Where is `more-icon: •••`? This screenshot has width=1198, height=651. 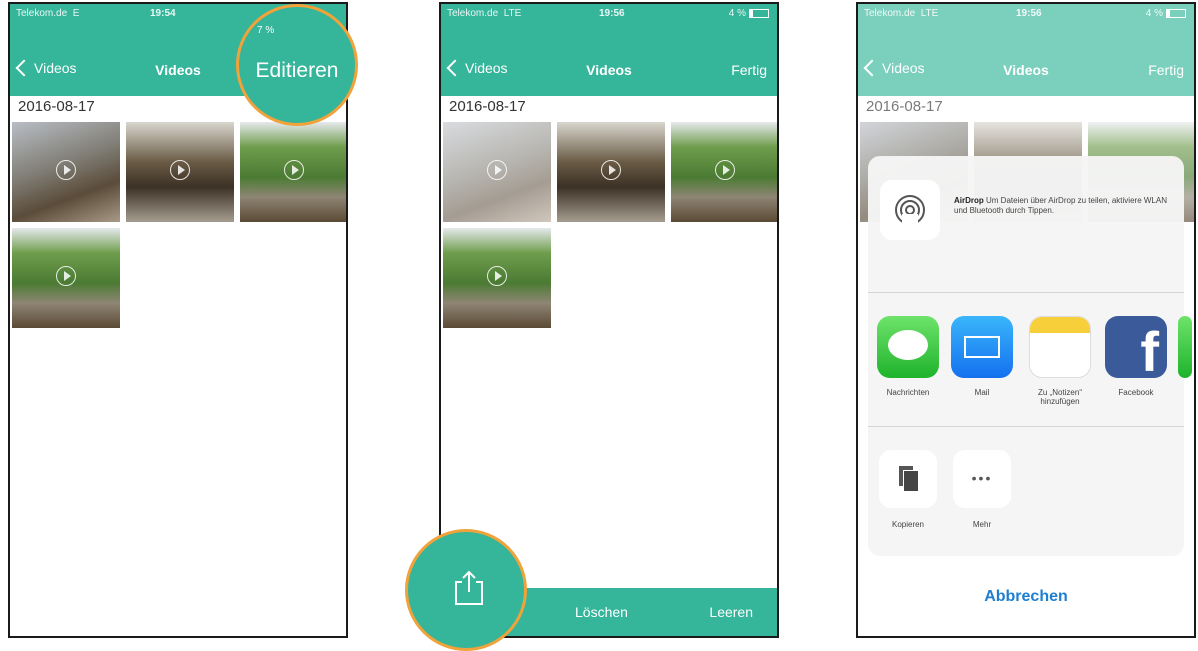
more-icon: ••• is located at coordinates (982, 479).